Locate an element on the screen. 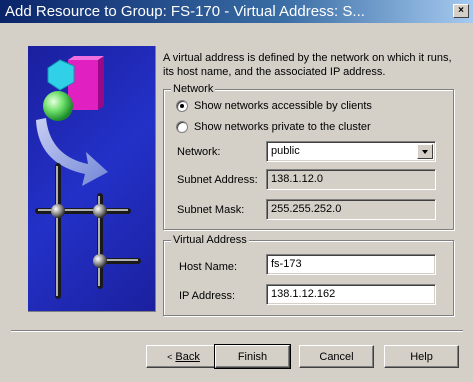 The width and height of the screenshot is (473, 382). ip-address-input: 138.1.12.162 is located at coordinates (351, 294).